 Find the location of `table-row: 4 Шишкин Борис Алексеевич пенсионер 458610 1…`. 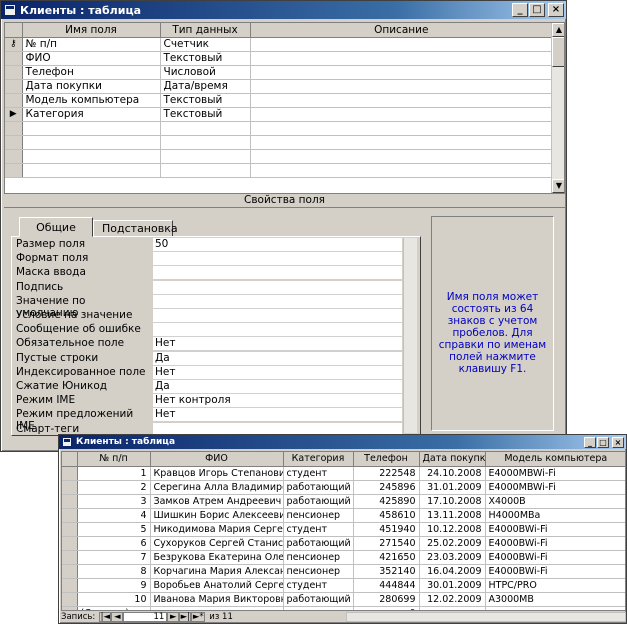

table-row: 4 Шишкин Борис Алексеевич пенсионер 458610 1… is located at coordinates (343, 515).